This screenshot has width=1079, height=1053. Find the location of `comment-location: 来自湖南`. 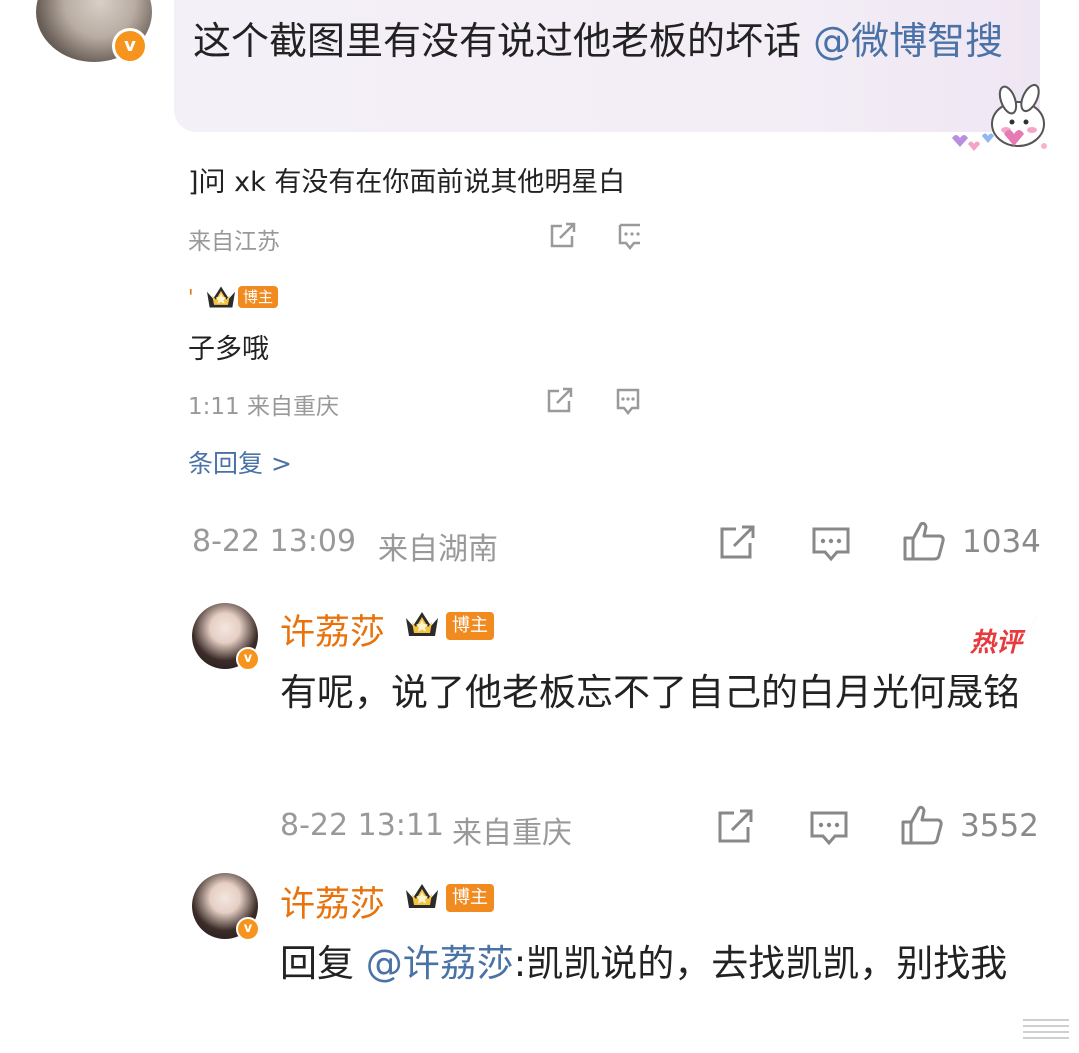

comment-location: 来自湖南 is located at coordinates (438, 549).